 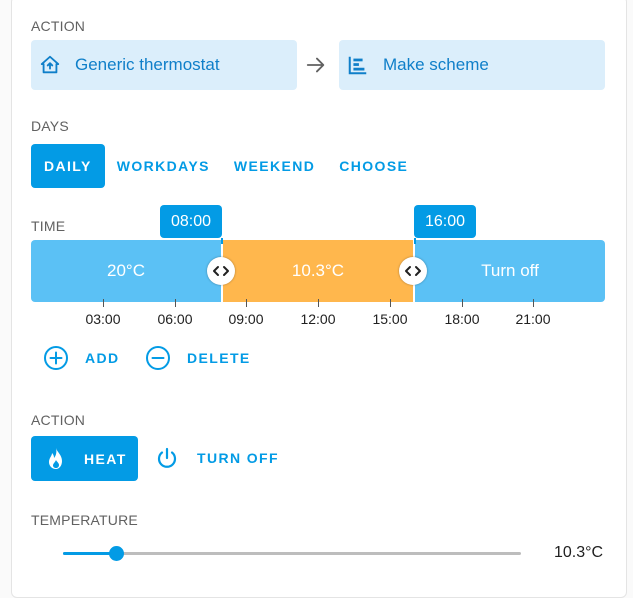 What do you see at coordinates (274, 166) in the screenshot?
I see `day-option-weekend: WEEKEND` at bounding box center [274, 166].